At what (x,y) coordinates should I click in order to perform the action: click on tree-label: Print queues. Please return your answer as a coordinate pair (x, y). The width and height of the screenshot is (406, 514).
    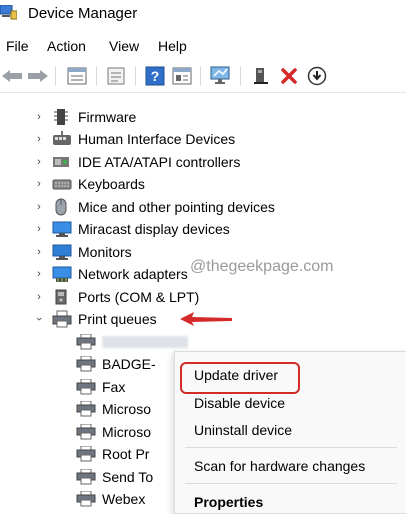
    Looking at the image, I should click on (117, 319).